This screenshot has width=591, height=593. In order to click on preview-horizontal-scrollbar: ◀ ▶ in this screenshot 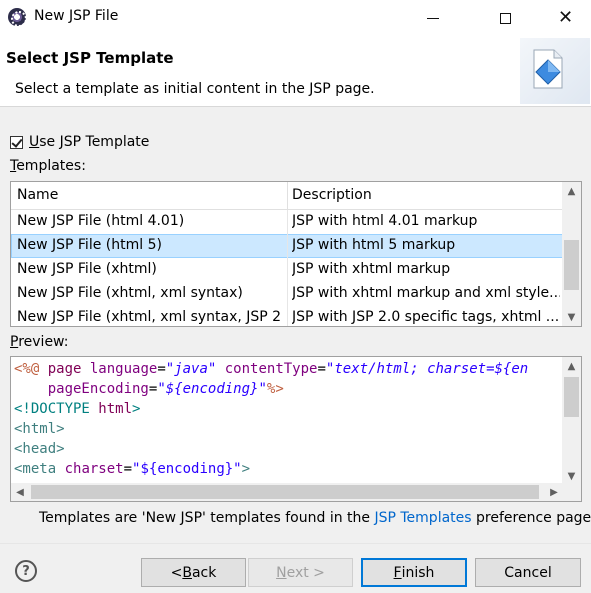, I will do `click(287, 492)`.